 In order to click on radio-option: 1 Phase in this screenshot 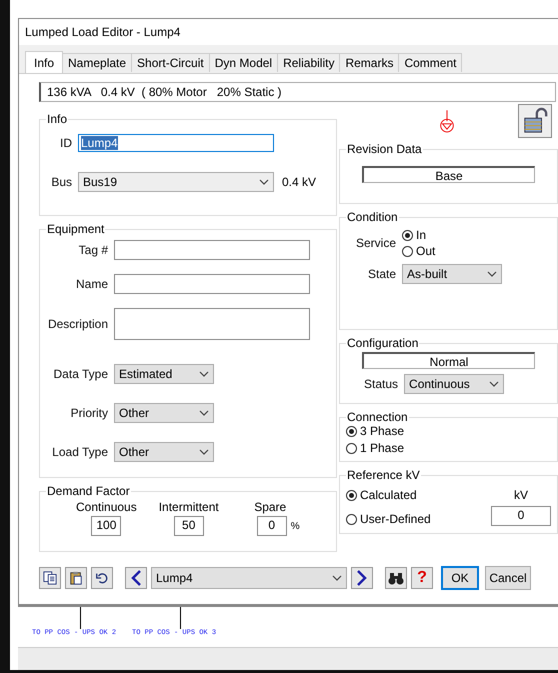, I will do `click(448, 448)`.